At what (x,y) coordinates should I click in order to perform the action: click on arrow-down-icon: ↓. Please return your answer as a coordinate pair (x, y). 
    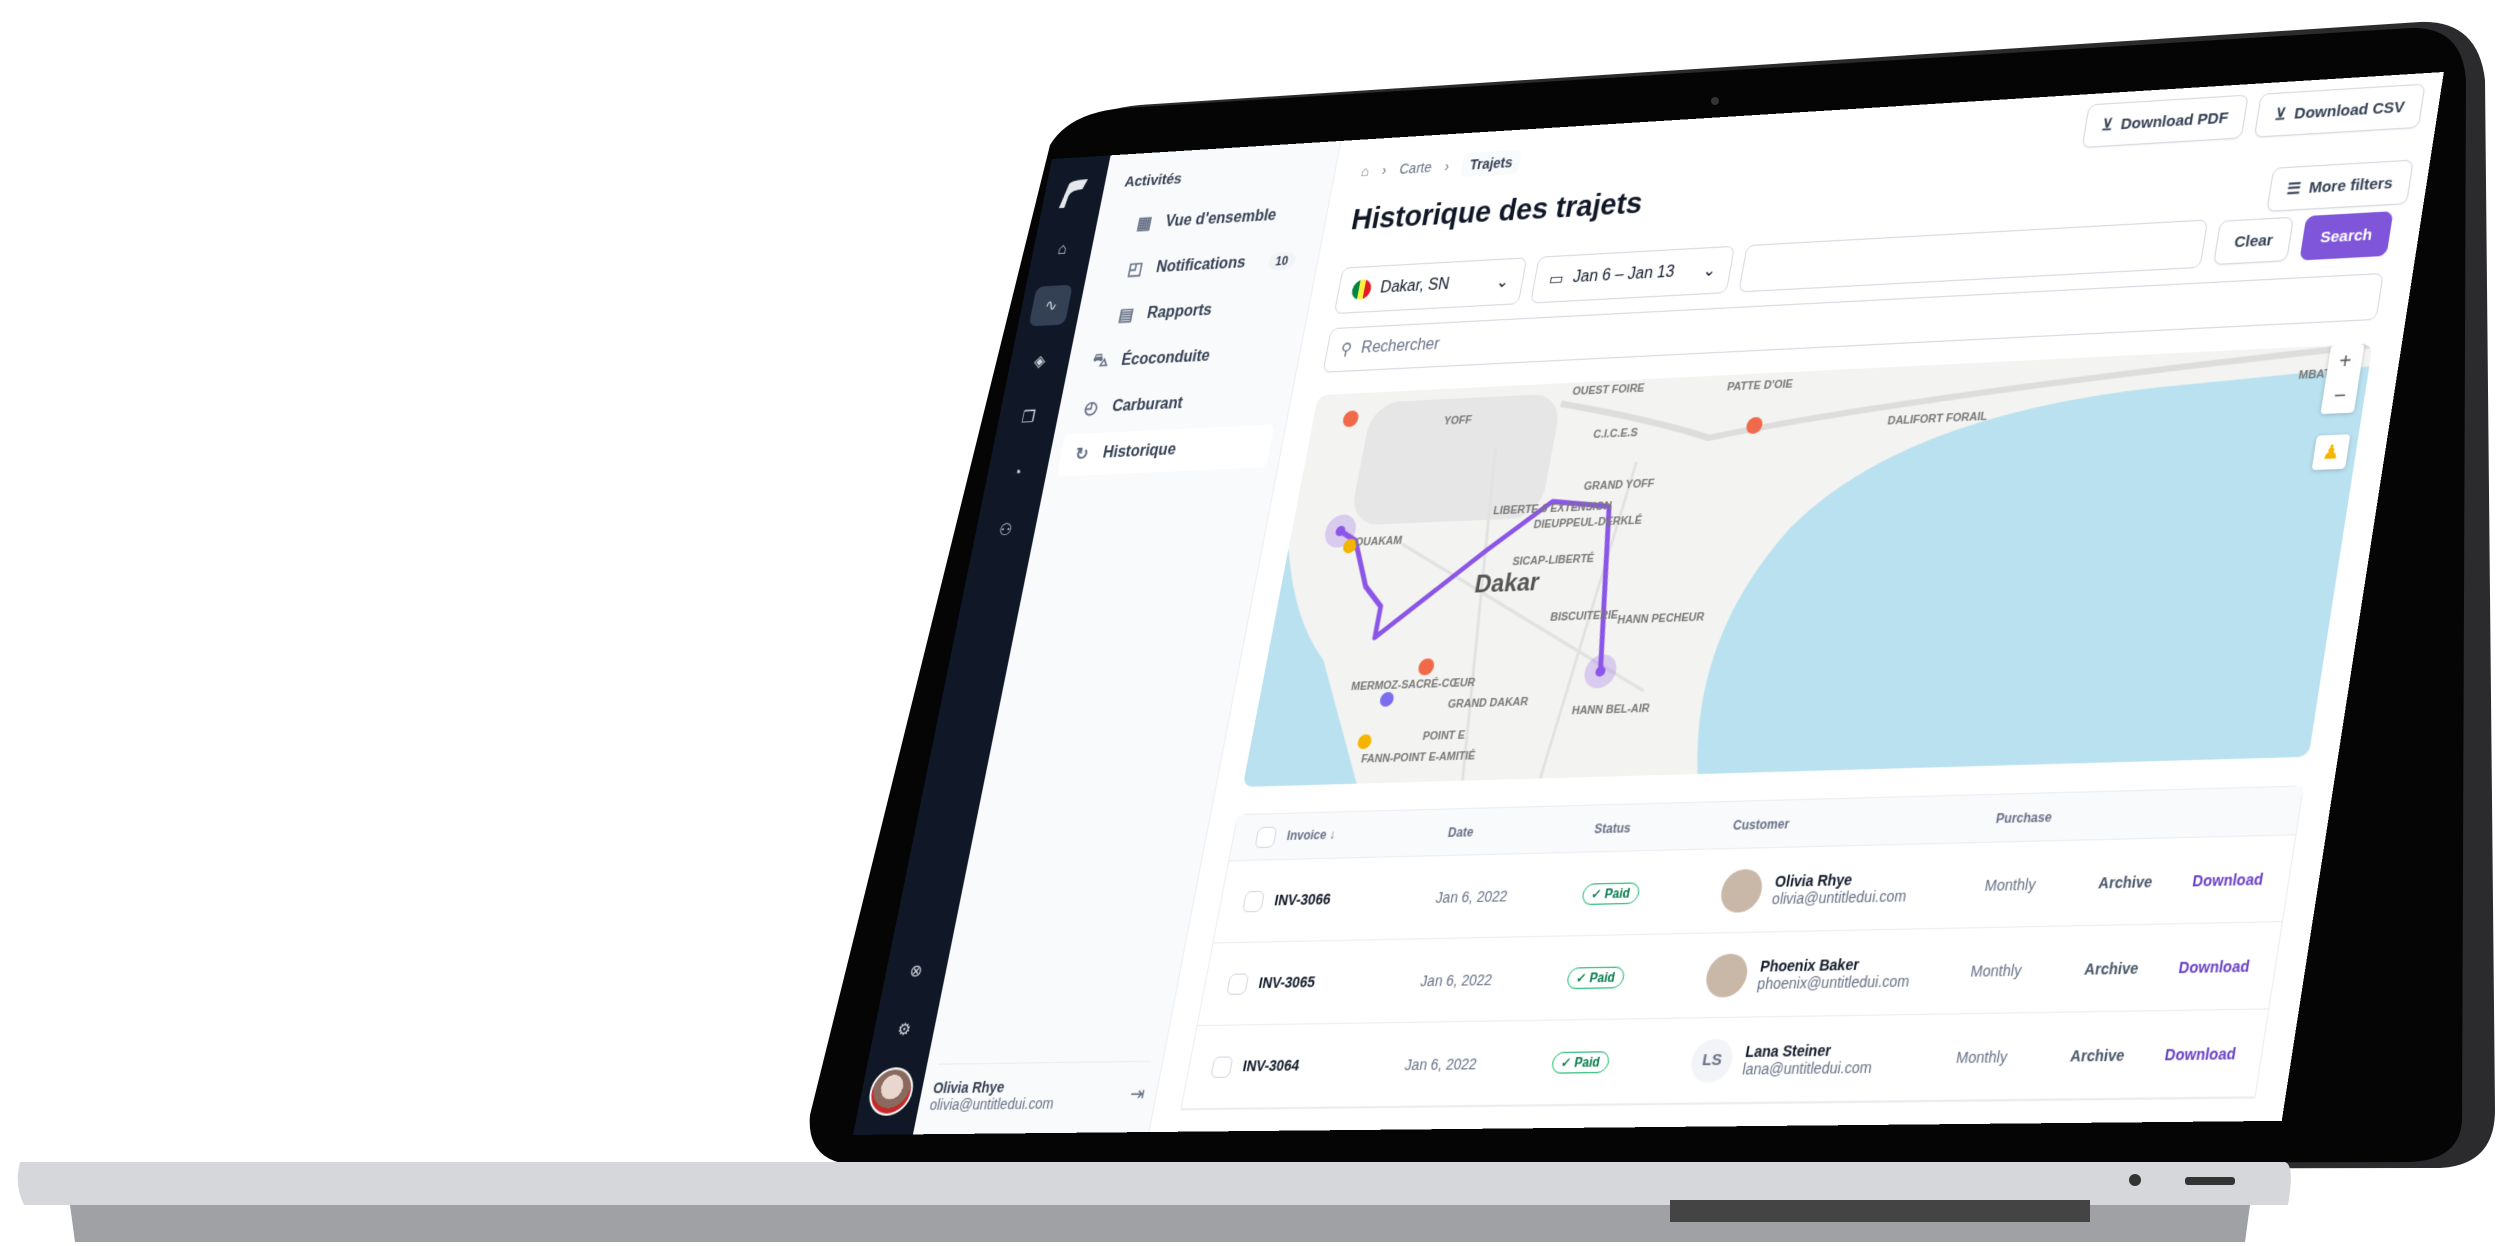
    Looking at the image, I should click on (1332, 834).